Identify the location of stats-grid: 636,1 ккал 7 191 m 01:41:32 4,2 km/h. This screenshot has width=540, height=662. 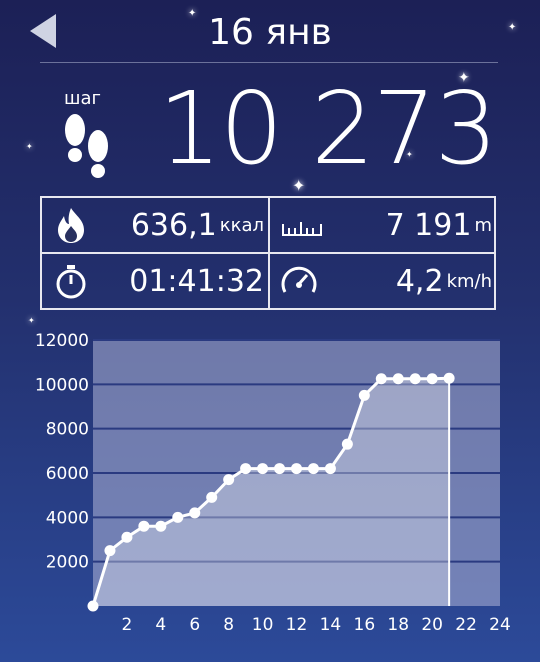
(268, 253).